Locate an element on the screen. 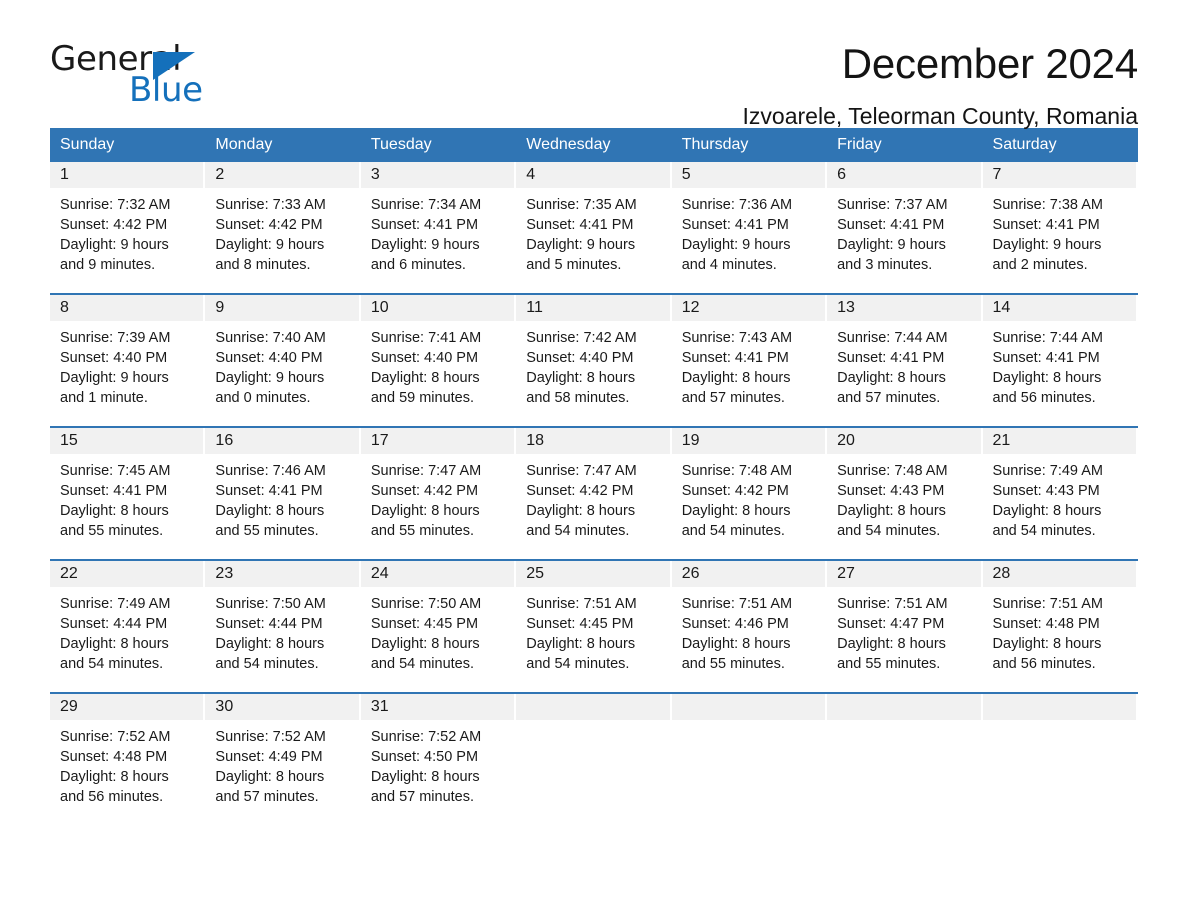  sunset-text: Sunset: 4:50 PM is located at coordinates (424, 757).